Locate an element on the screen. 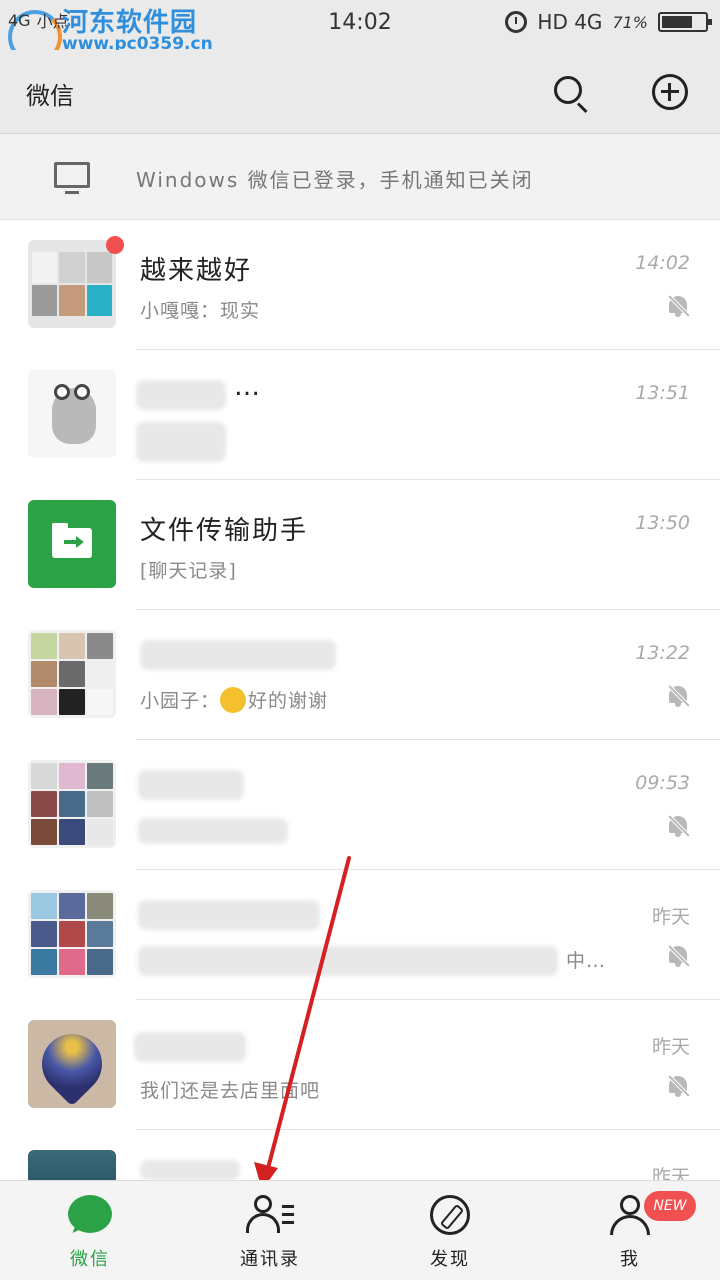 The width and height of the screenshot is (720, 1280). page-title: 微信 is located at coordinates (50, 96).